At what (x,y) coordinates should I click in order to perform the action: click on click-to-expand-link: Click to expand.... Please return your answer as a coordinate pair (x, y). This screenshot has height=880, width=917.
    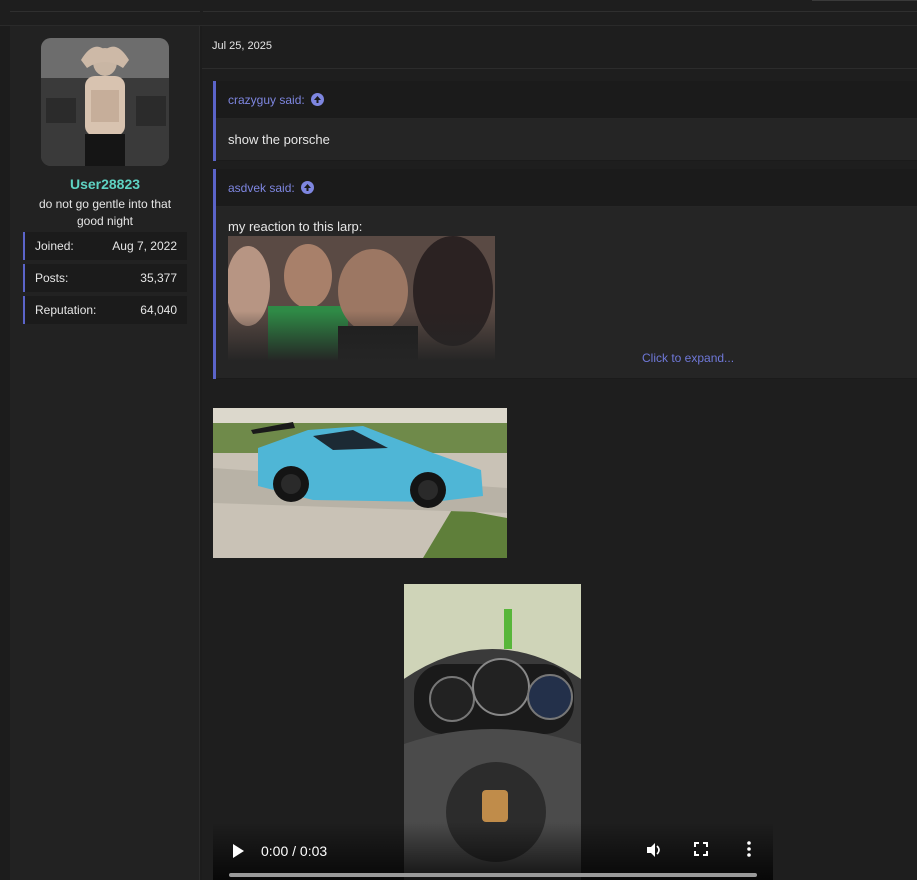
    Looking at the image, I should click on (688, 358).